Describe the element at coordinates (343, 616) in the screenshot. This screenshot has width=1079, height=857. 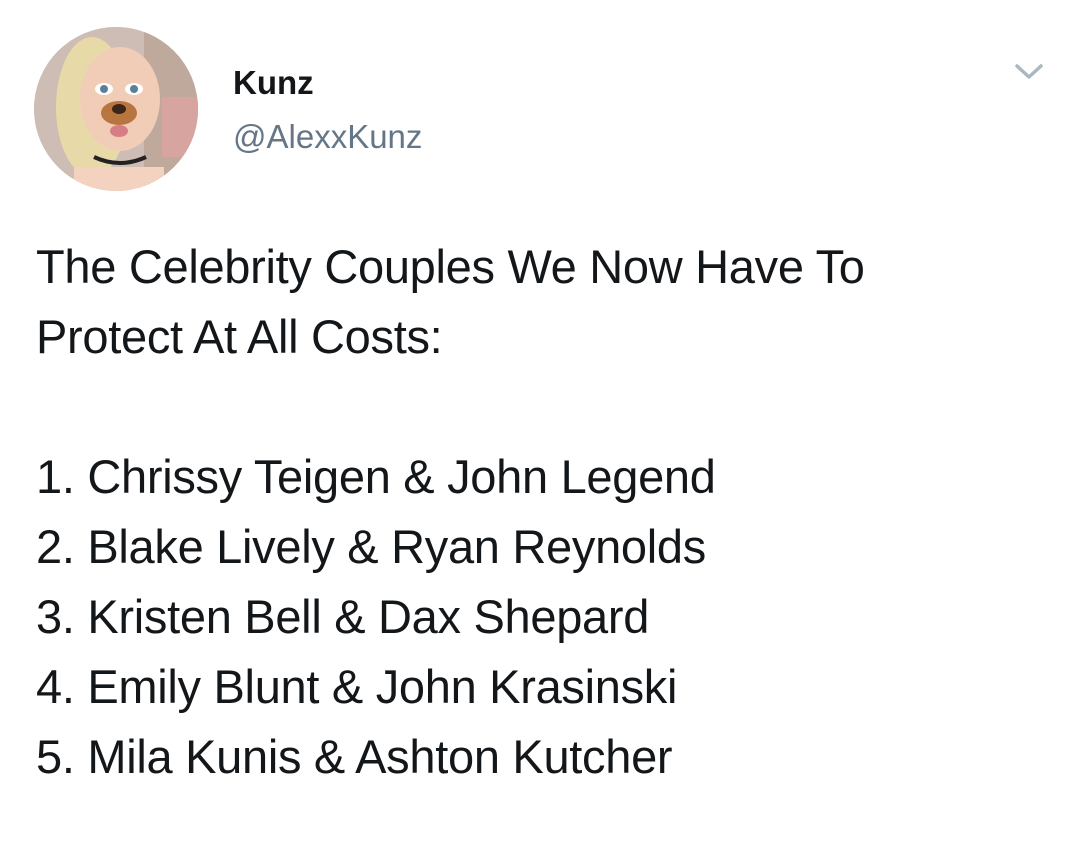
I see `list-item: 3. Kristen Bell & Dax Shepard` at that location.